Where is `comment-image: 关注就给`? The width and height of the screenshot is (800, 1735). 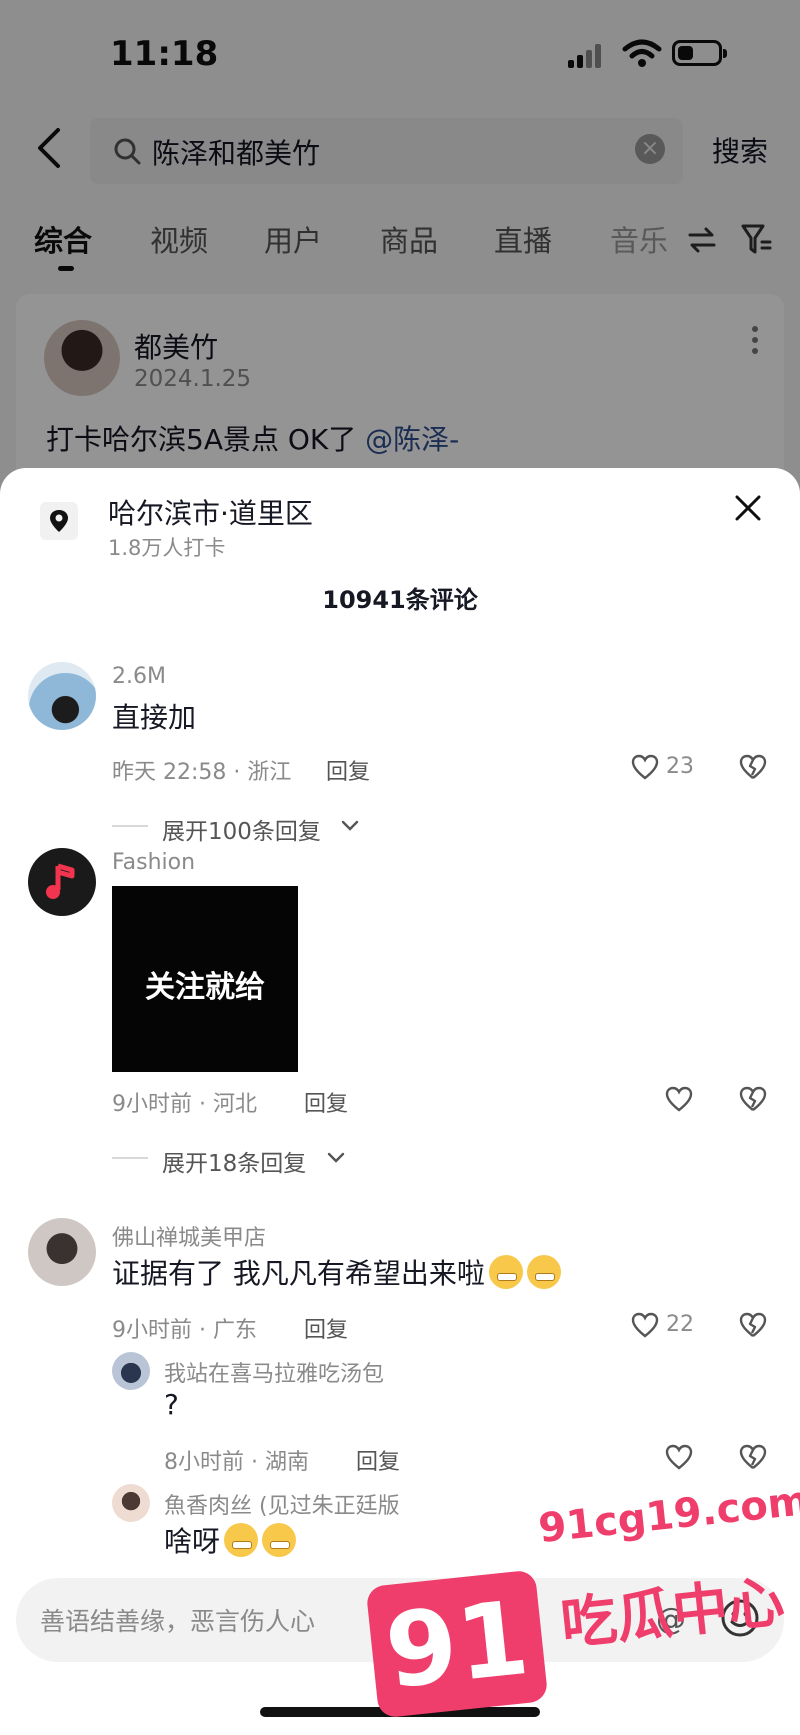 comment-image: 关注就给 is located at coordinates (205, 979).